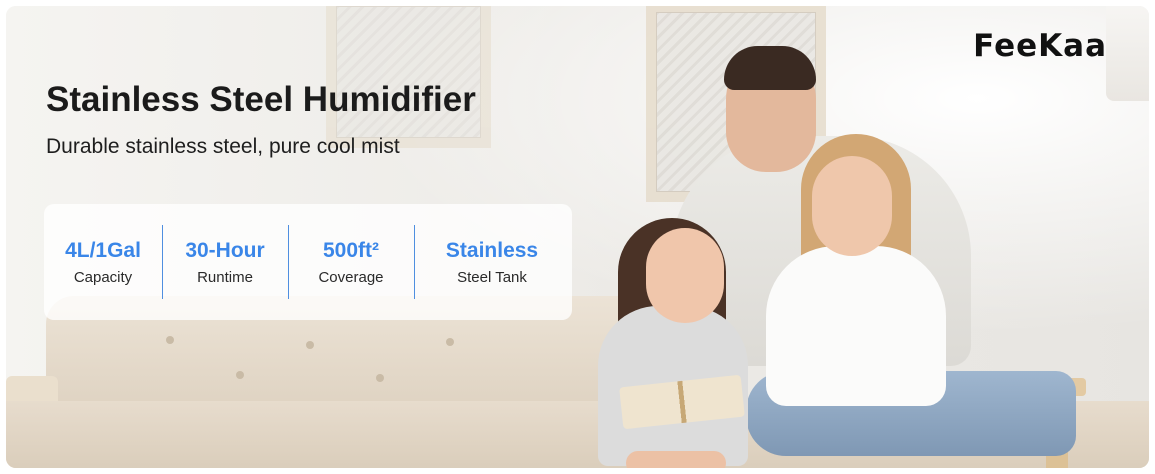  What do you see at coordinates (492, 250) in the screenshot?
I see `spec-value: Stainless` at bounding box center [492, 250].